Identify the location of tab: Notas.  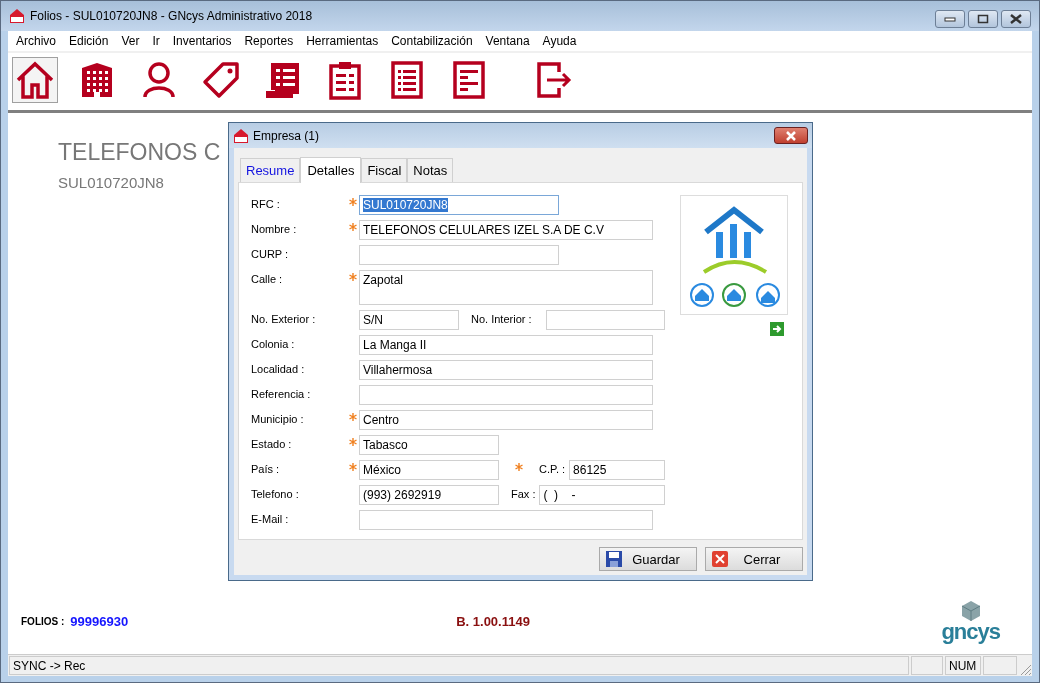
(430, 170).